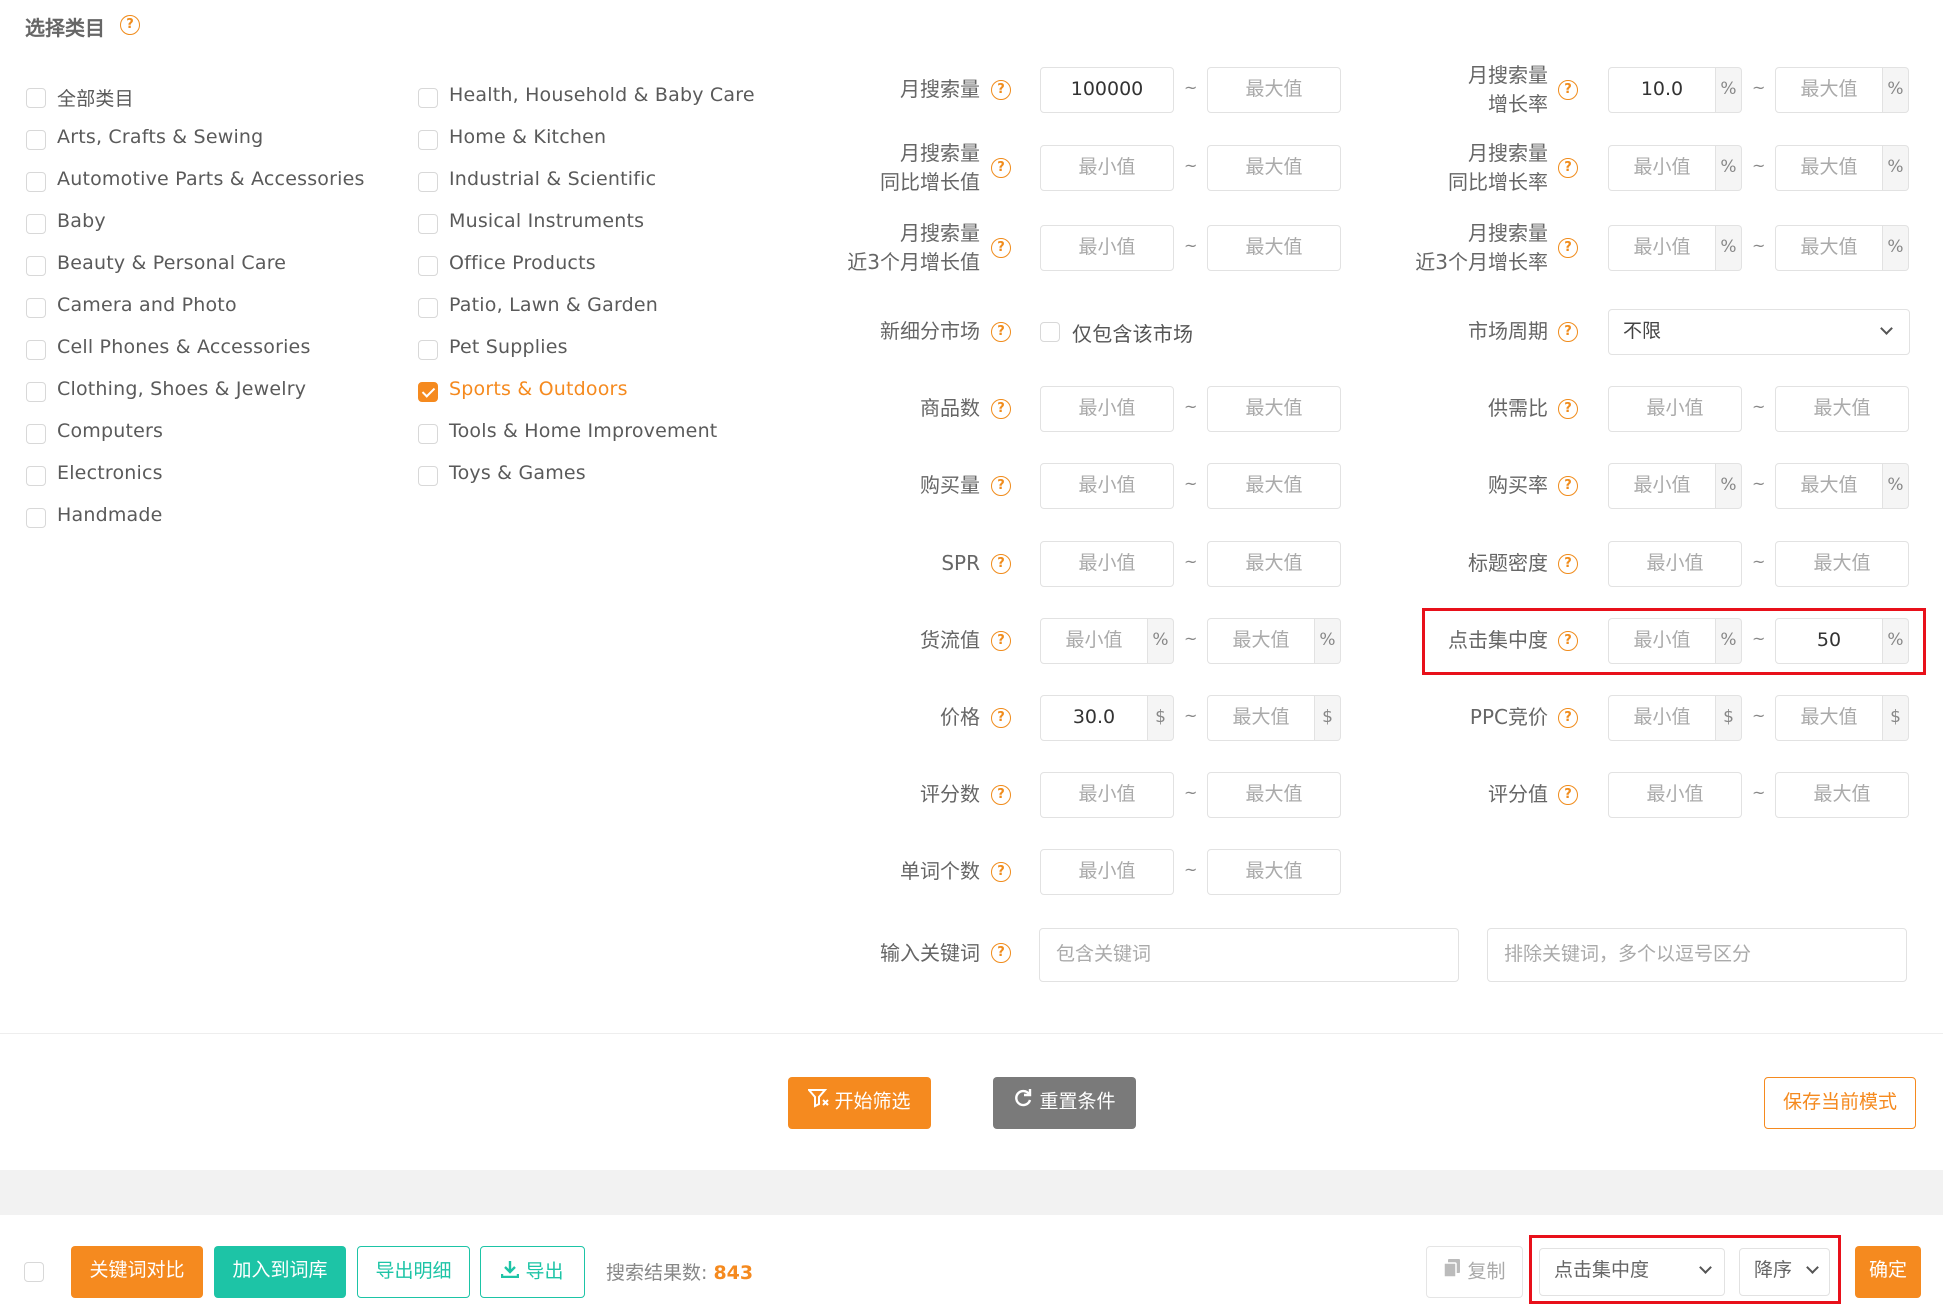 Image resolution: width=1943 pixels, height=1308 pixels. Describe the element at coordinates (1759, 332) in the screenshot. I see `market-cycle-select: 不限` at that location.